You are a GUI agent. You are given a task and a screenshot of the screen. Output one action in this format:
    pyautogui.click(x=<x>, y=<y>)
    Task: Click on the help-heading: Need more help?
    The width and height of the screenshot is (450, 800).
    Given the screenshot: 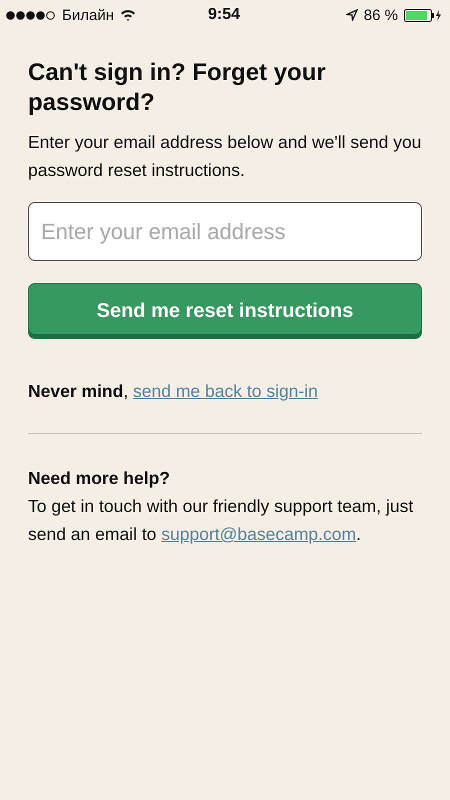 What is the action you would take?
    pyautogui.click(x=99, y=478)
    